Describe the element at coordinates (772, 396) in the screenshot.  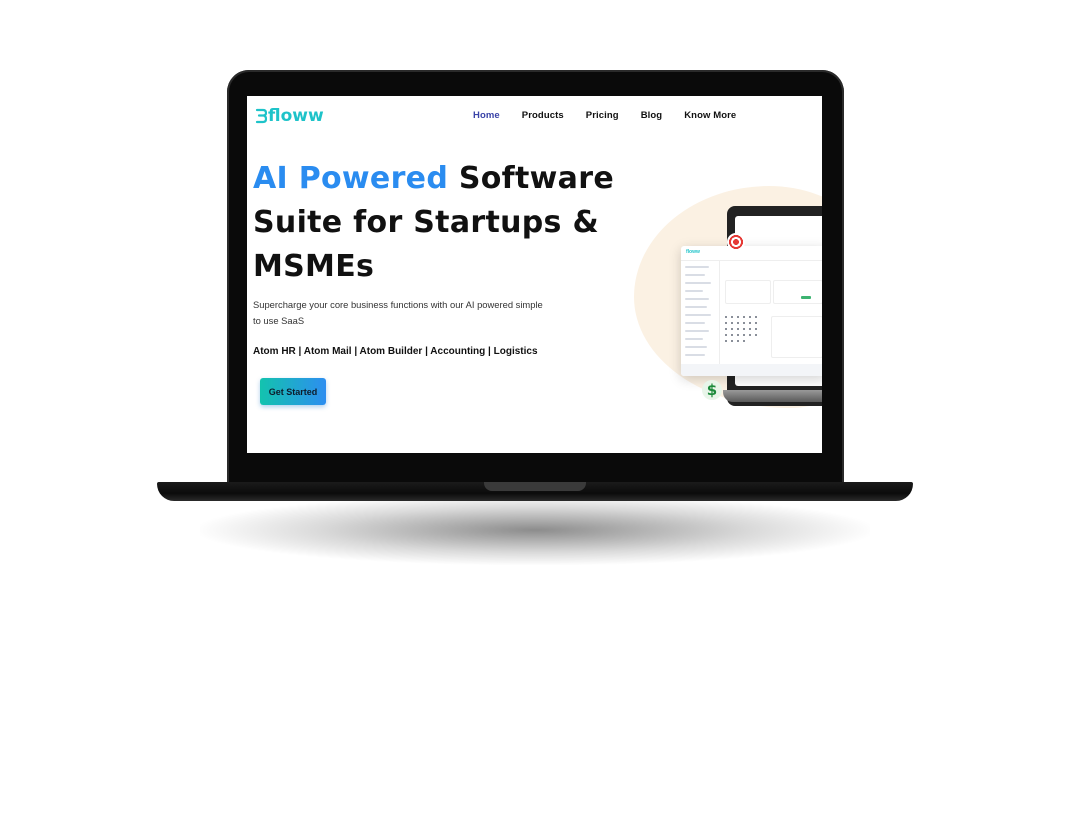
I see `illustration-laptop-base` at that location.